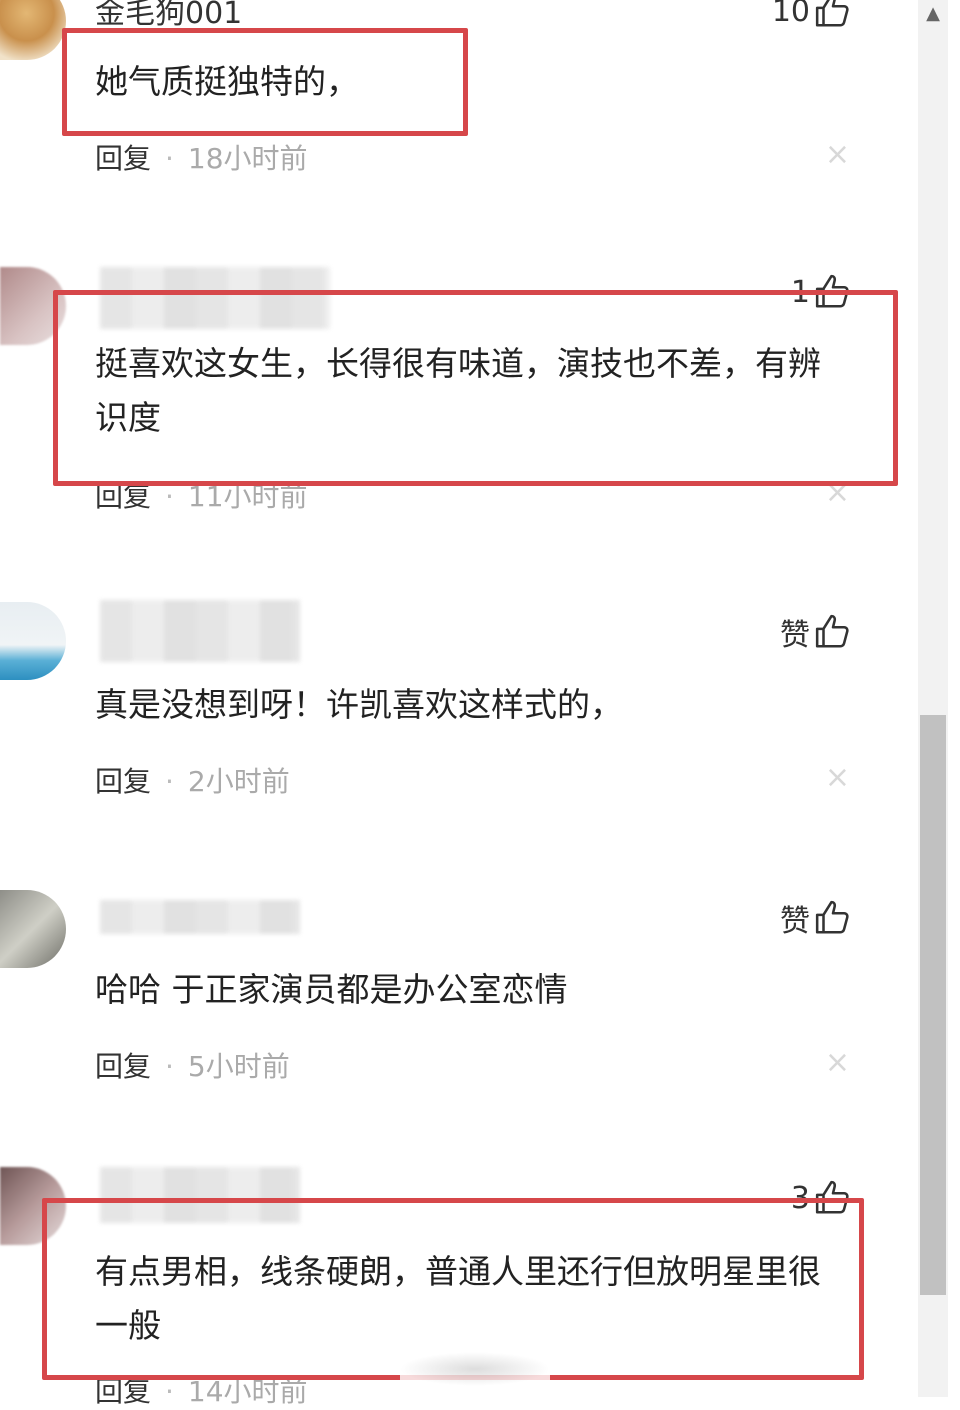  What do you see at coordinates (475, 1369) in the screenshot?
I see `watermark` at bounding box center [475, 1369].